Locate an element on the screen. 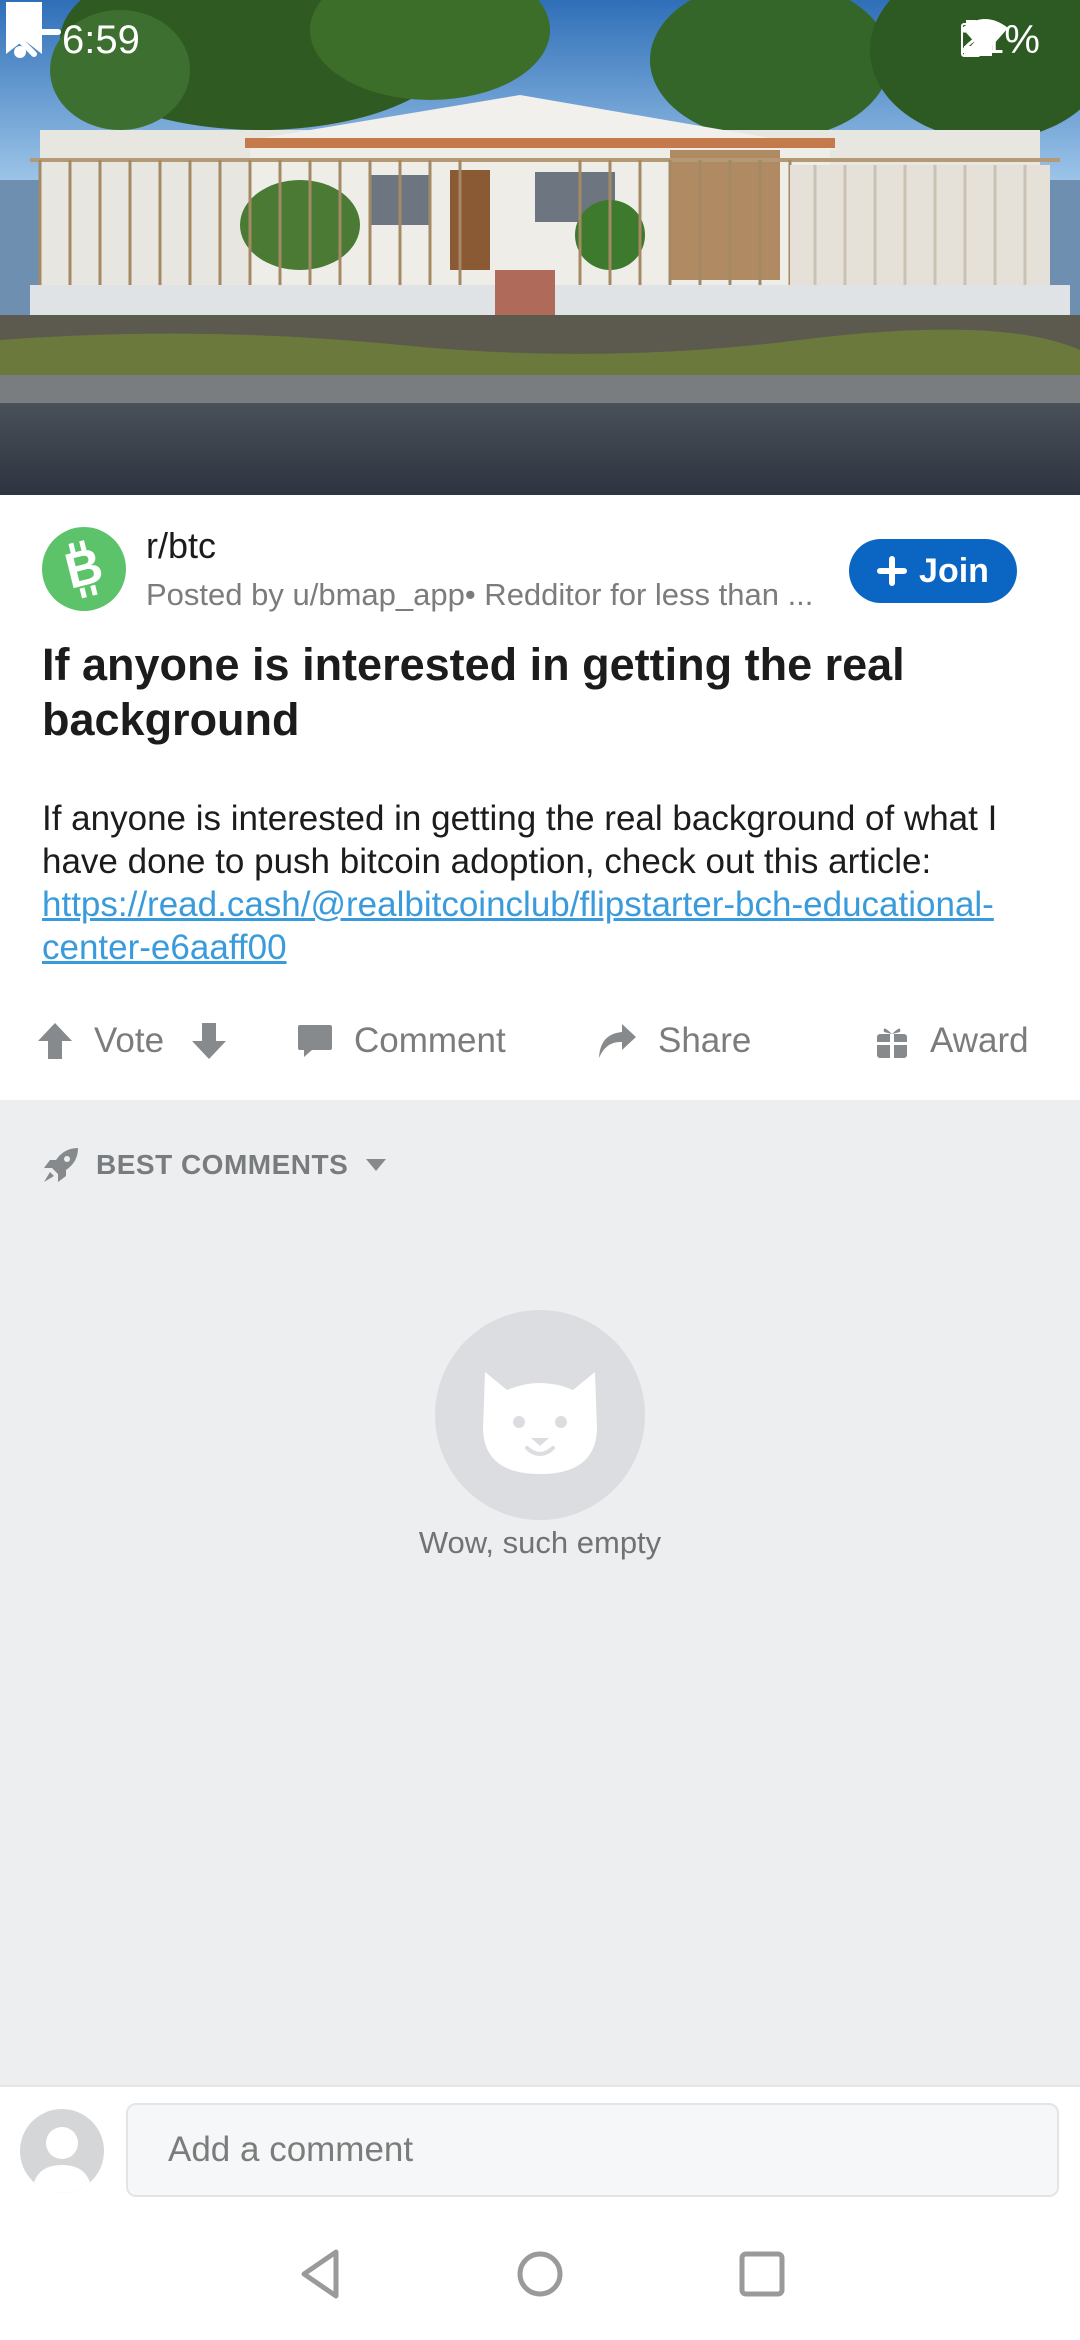 This screenshot has height=2340, width=1080. status-time: 6:59 is located at coordinates (101, 40).